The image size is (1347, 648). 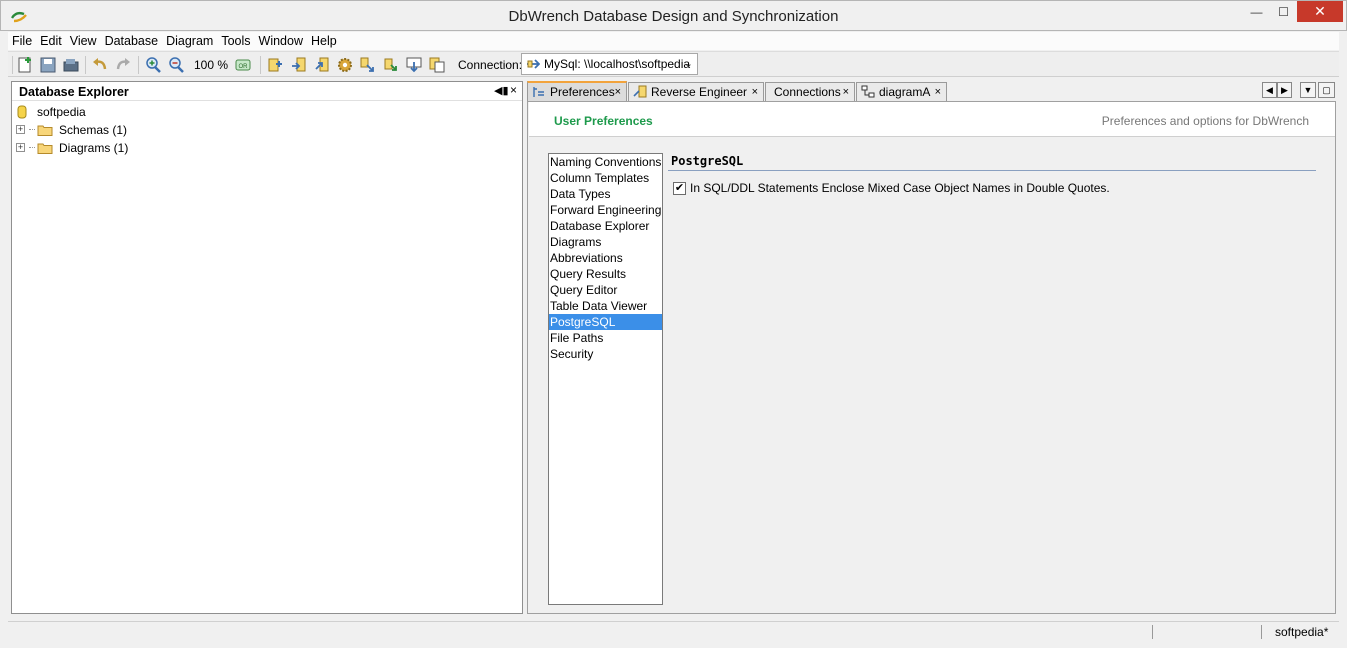 What do you see at coordinates (368, 65) in the screenshot?
I see `transfer-icon` at bounding box center [368, 65].